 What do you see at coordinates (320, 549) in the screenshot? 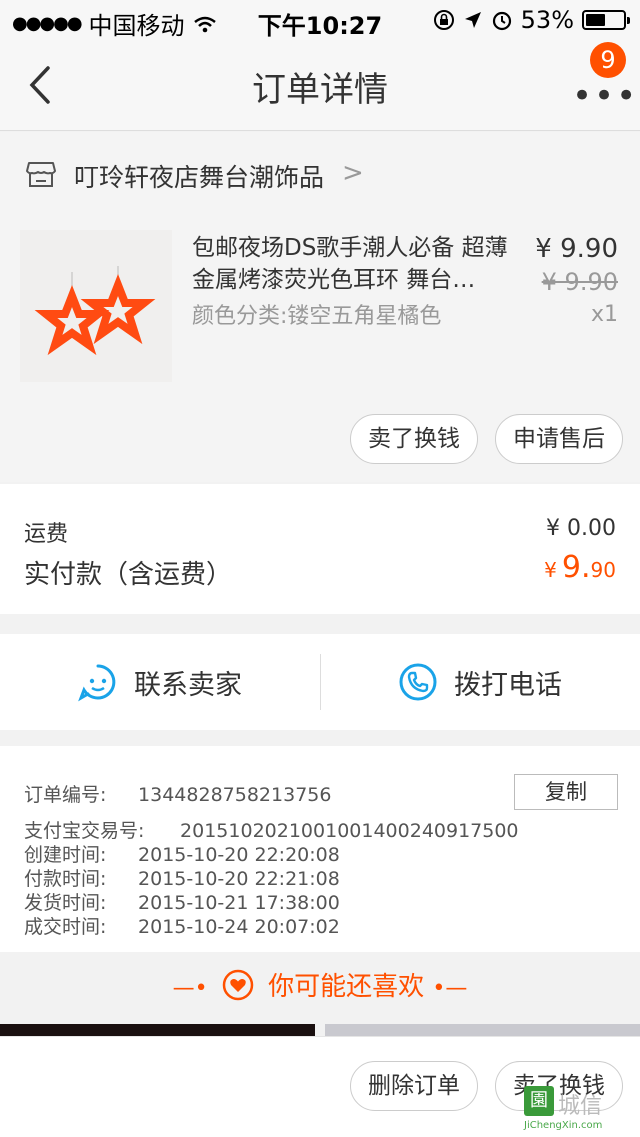
I see `fee-summary: 运费 ¥ 0.00 实付款（含运费） ¥ 9.90` at bounding box center [320, 549].